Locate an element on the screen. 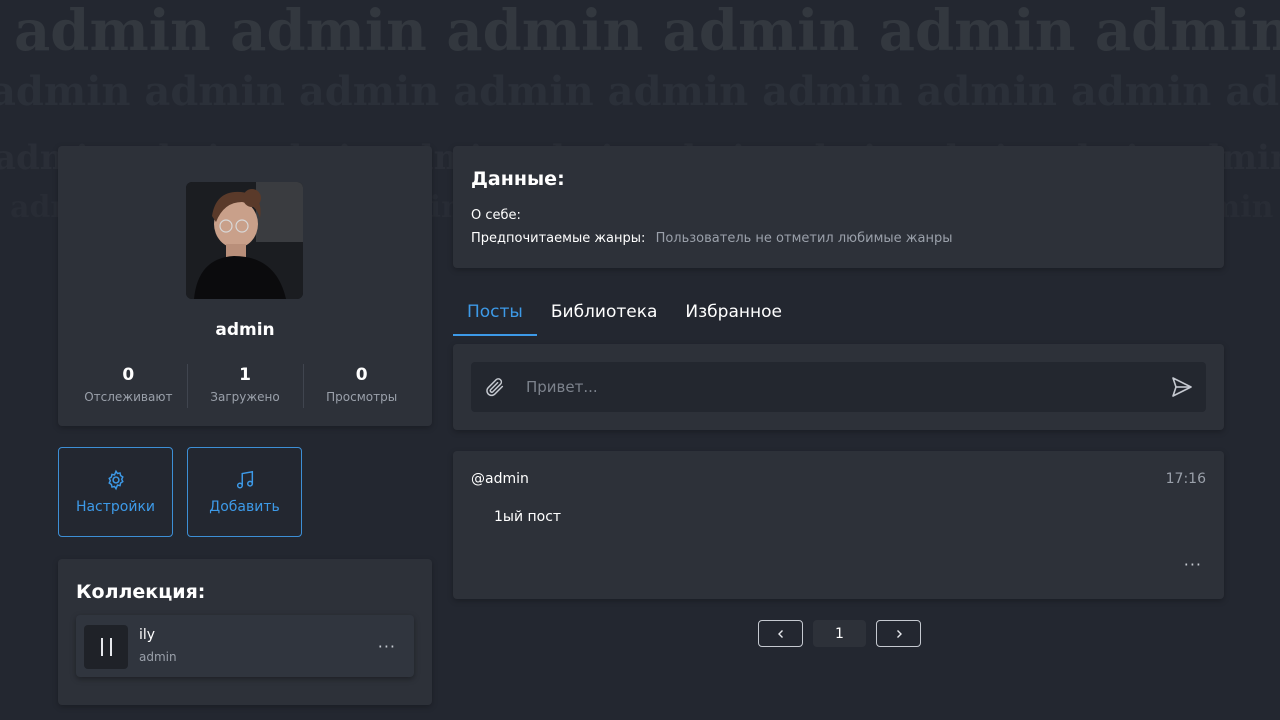 Image resolution: width=1280 pixels, height=720 pixels. stat-uploaded: 1 Загружено is located at coordinates (245, 386).